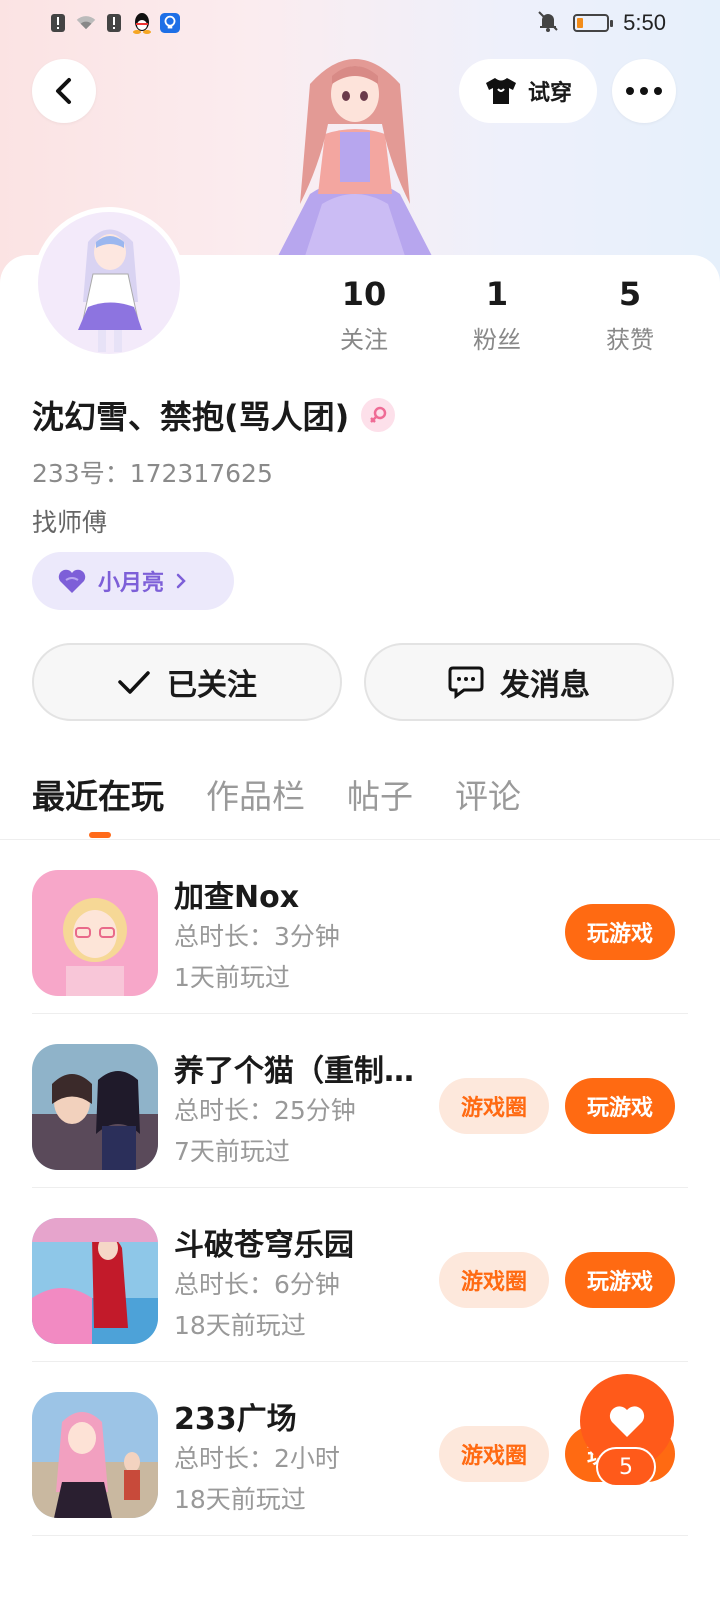 The width and height of the screenshot is (720, 1600). What do you see at coordinates (98, 794) in the screenshot?
I see `tab-recently-played: 最近在玩` at bounding box center [98, 794].